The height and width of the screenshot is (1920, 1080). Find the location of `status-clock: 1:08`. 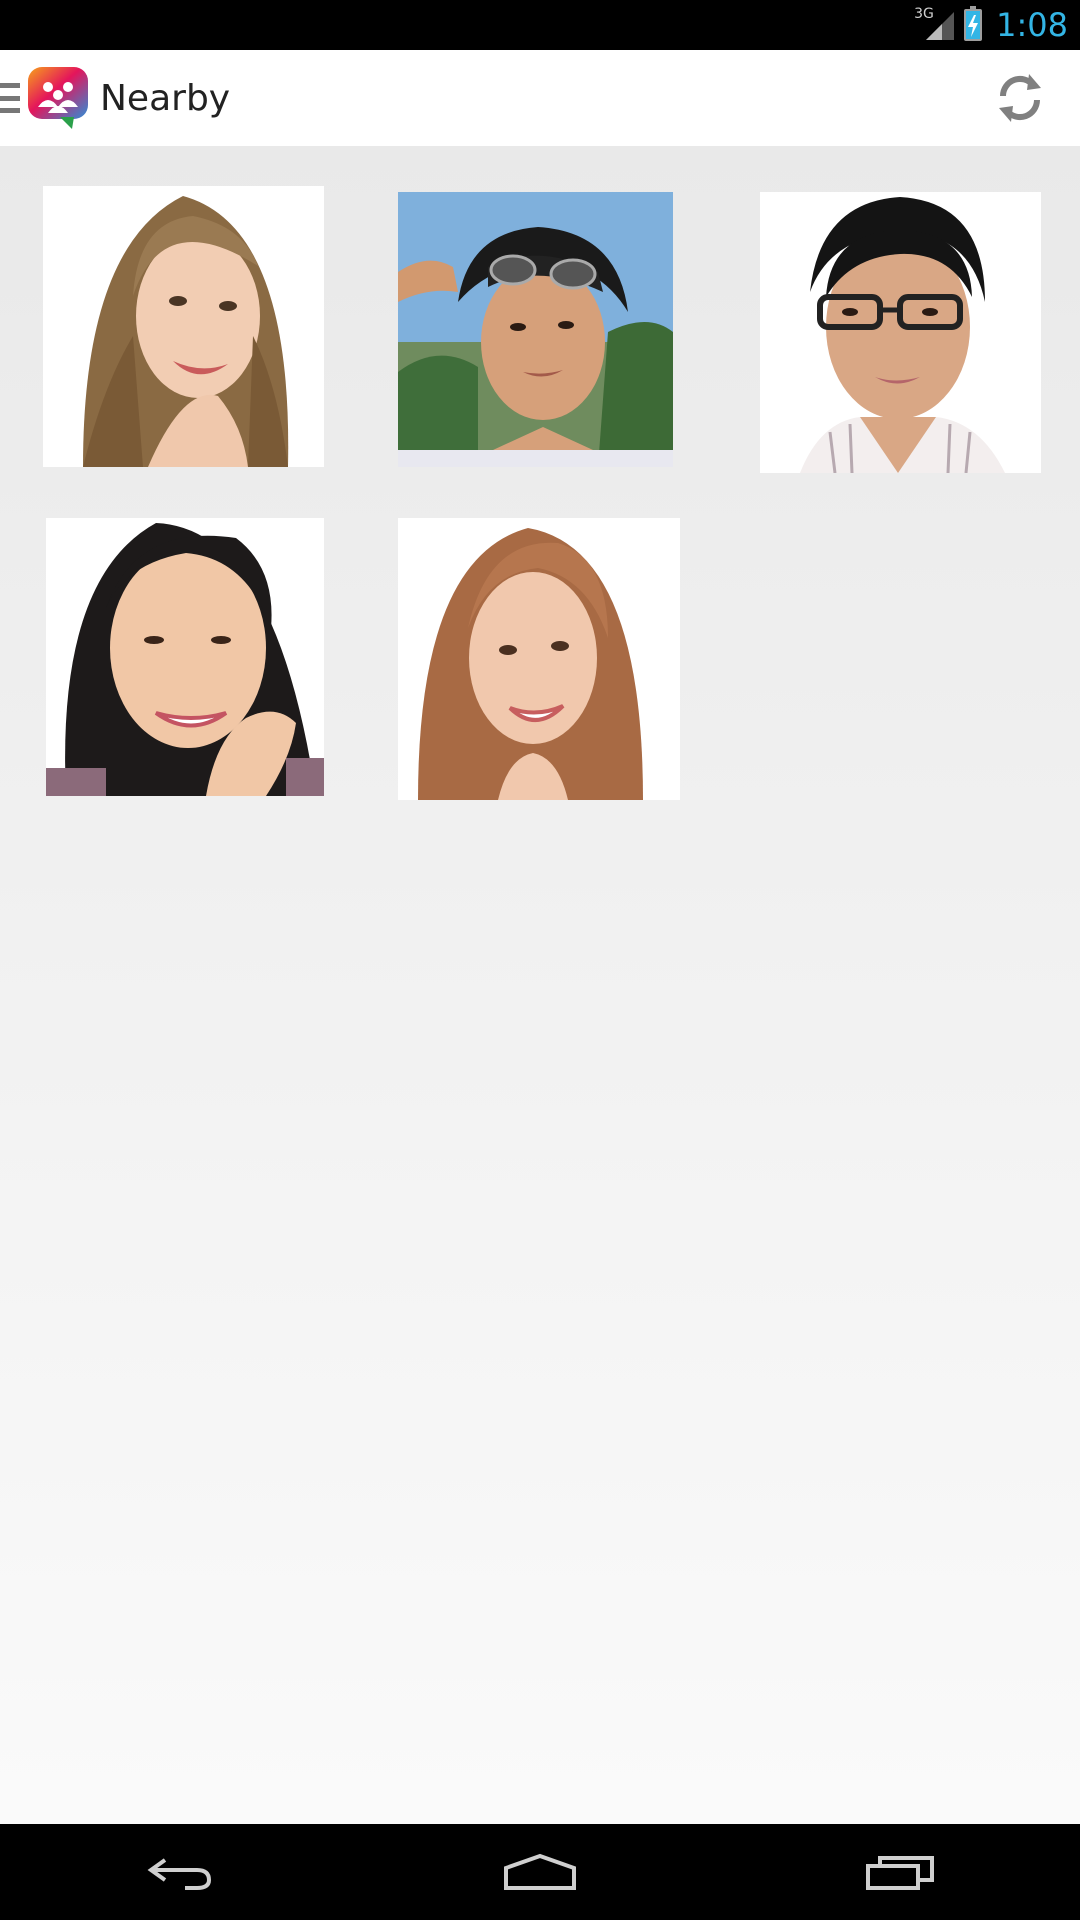

status-clock: 1:08 is located at coordinates (1032, 25).